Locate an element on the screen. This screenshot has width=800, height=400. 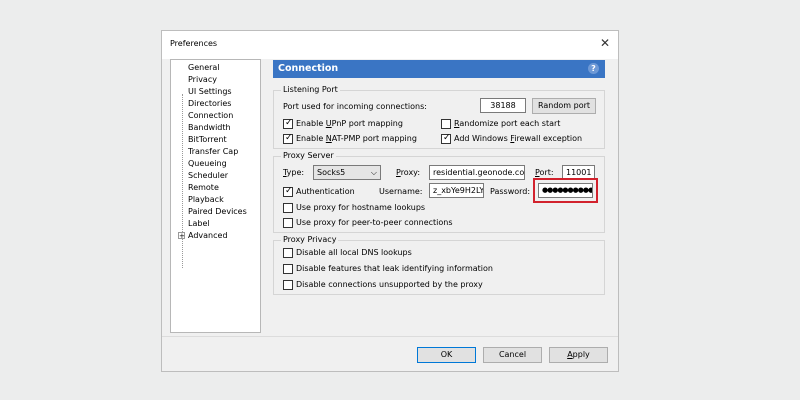
tree-item-privacy: Privacy is located at coordinates (202, 80).